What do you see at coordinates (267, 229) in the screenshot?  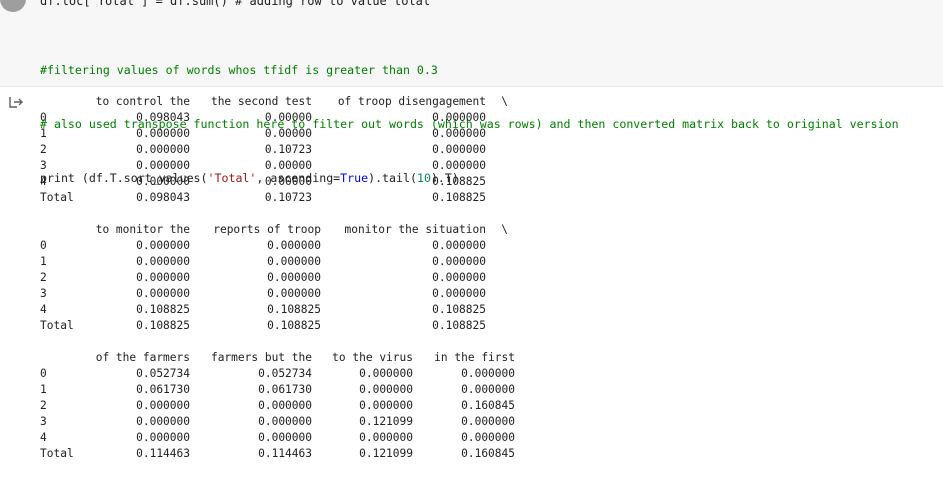 I see `column-header: reports of troop` at bounding box center [267, 229].